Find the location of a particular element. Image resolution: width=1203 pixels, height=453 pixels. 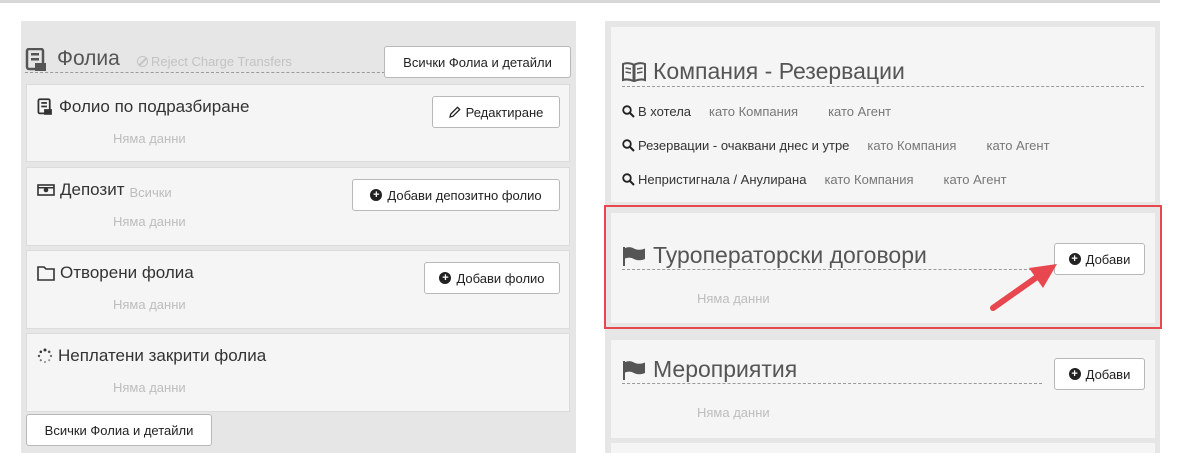

folio-subtitle: Reject Charge Transfers is located at coordinates (214, 61).